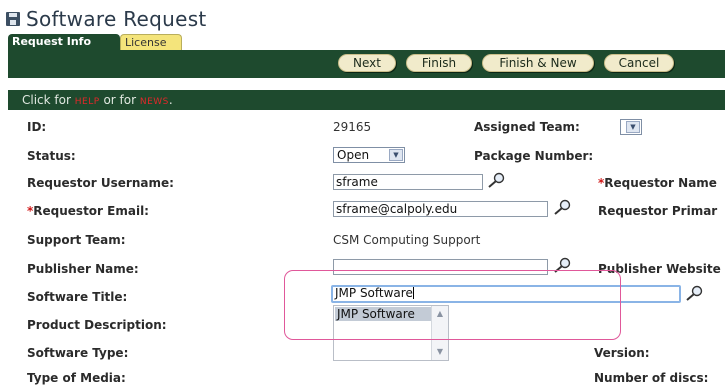  What do you see at coordinates (83, 269) in the screenshot?
I see `publisher-name-label: Publisher Name:` at bounding box center [83, 269].